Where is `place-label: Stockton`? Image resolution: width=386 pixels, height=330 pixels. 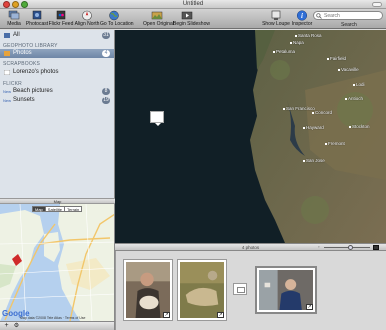 place-label: Stockton is located at coordinates (359, 126).